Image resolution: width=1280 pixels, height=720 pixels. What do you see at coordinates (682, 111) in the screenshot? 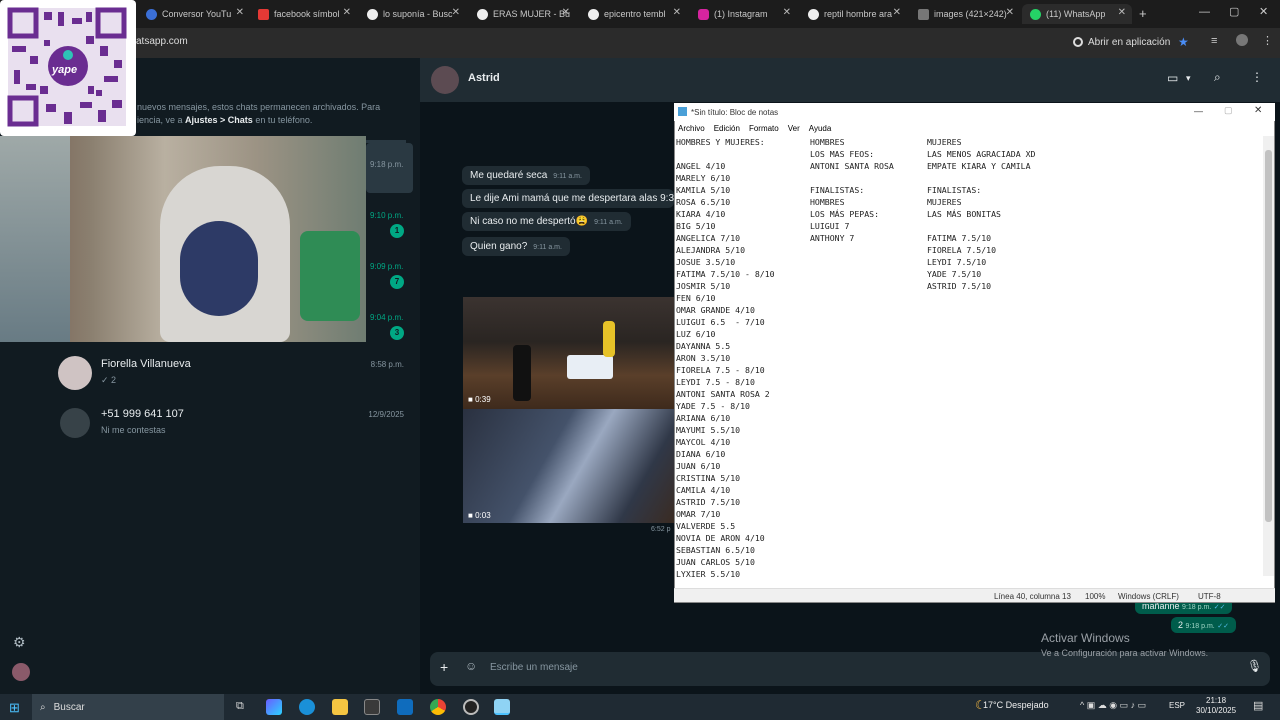
I see `notepad-icon` at bounding box center [682, 111].